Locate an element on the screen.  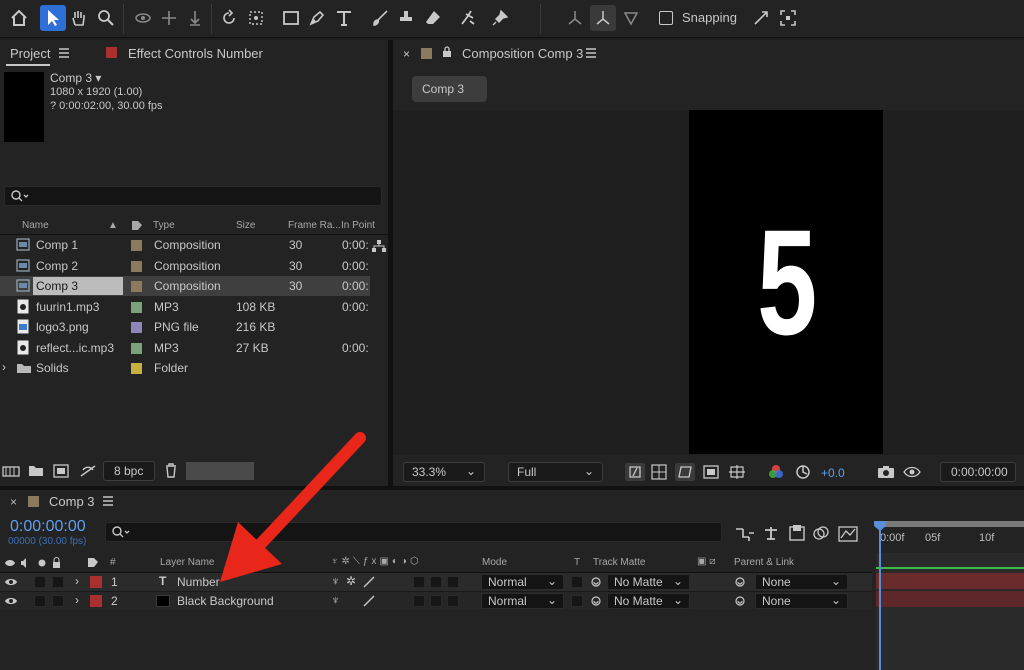
expand-icon is located at coordinates (761, 18).